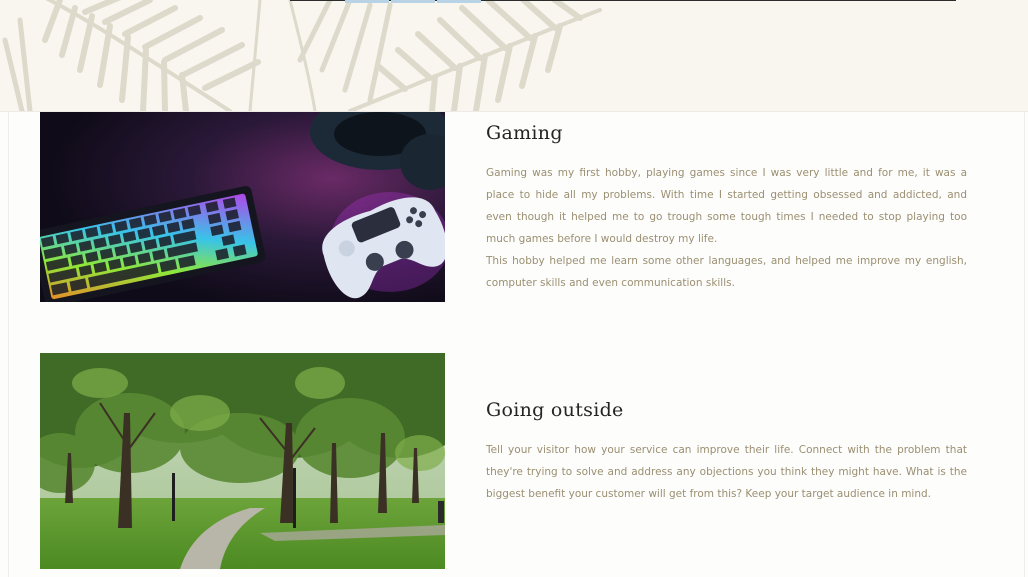 The height and width of the screenshot is (577, 1028). I want to click on gaming-photo, so click(242, 207).